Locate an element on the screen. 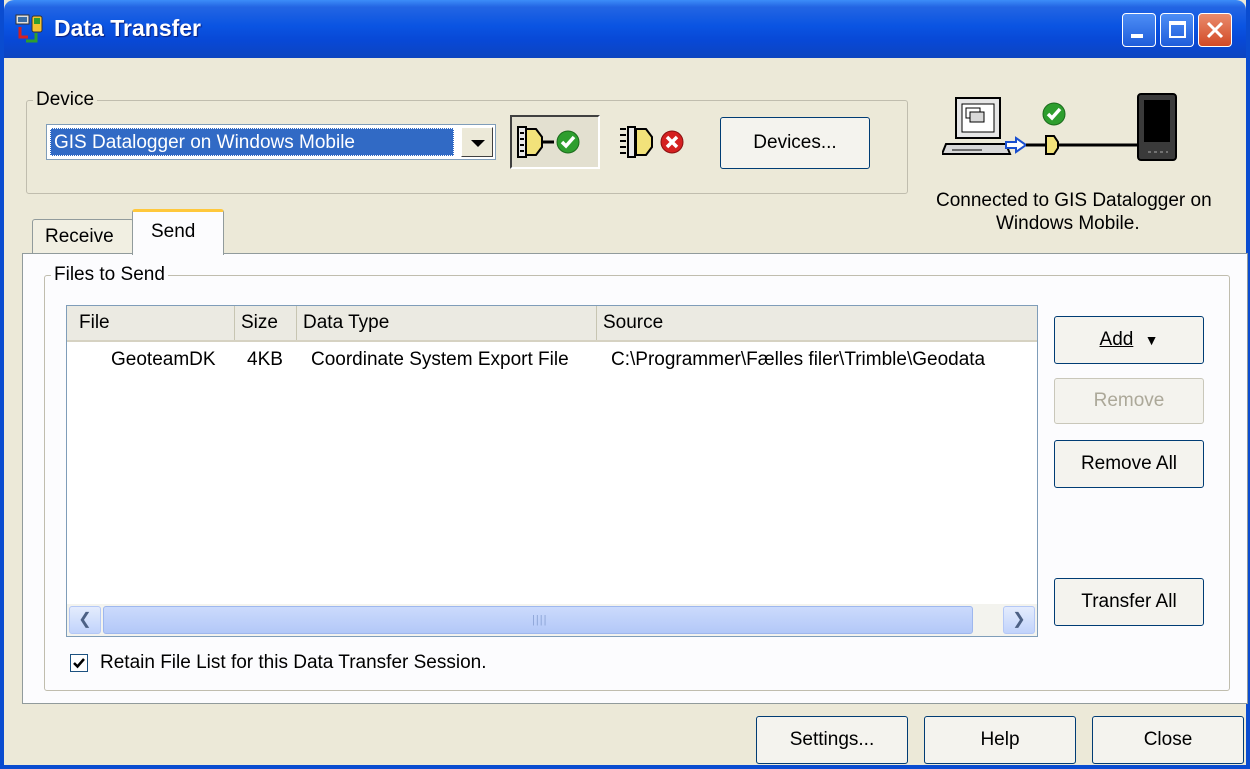 The width and height of the screenshot is (1250, 769). pc-to-handheld-connected-icon is located at coordinates (1059, 127).